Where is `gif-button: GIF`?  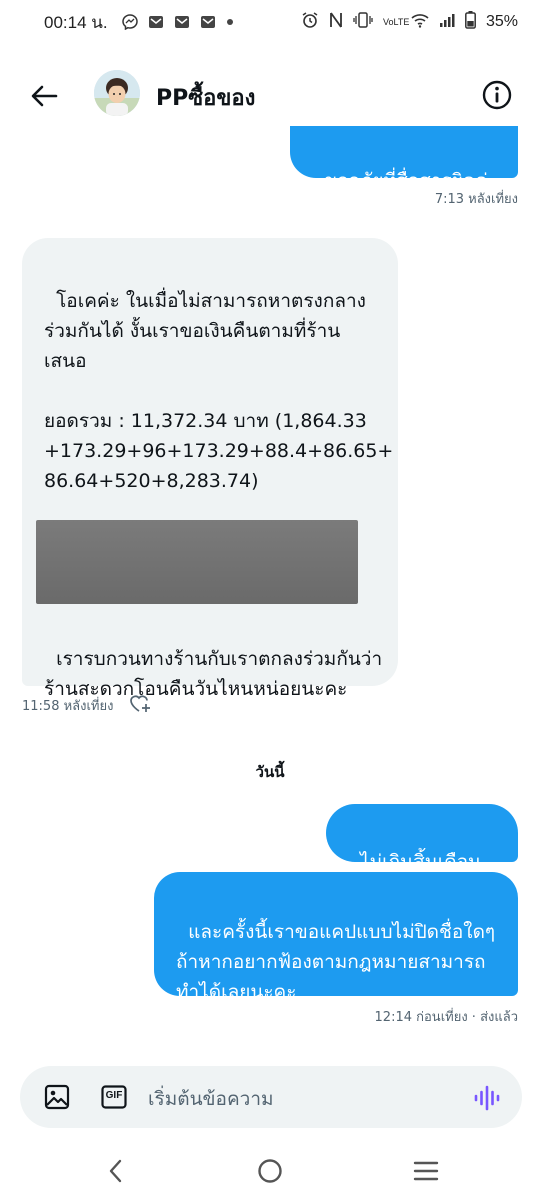 gif-button: GIF is located at coordinates (114, 1097).